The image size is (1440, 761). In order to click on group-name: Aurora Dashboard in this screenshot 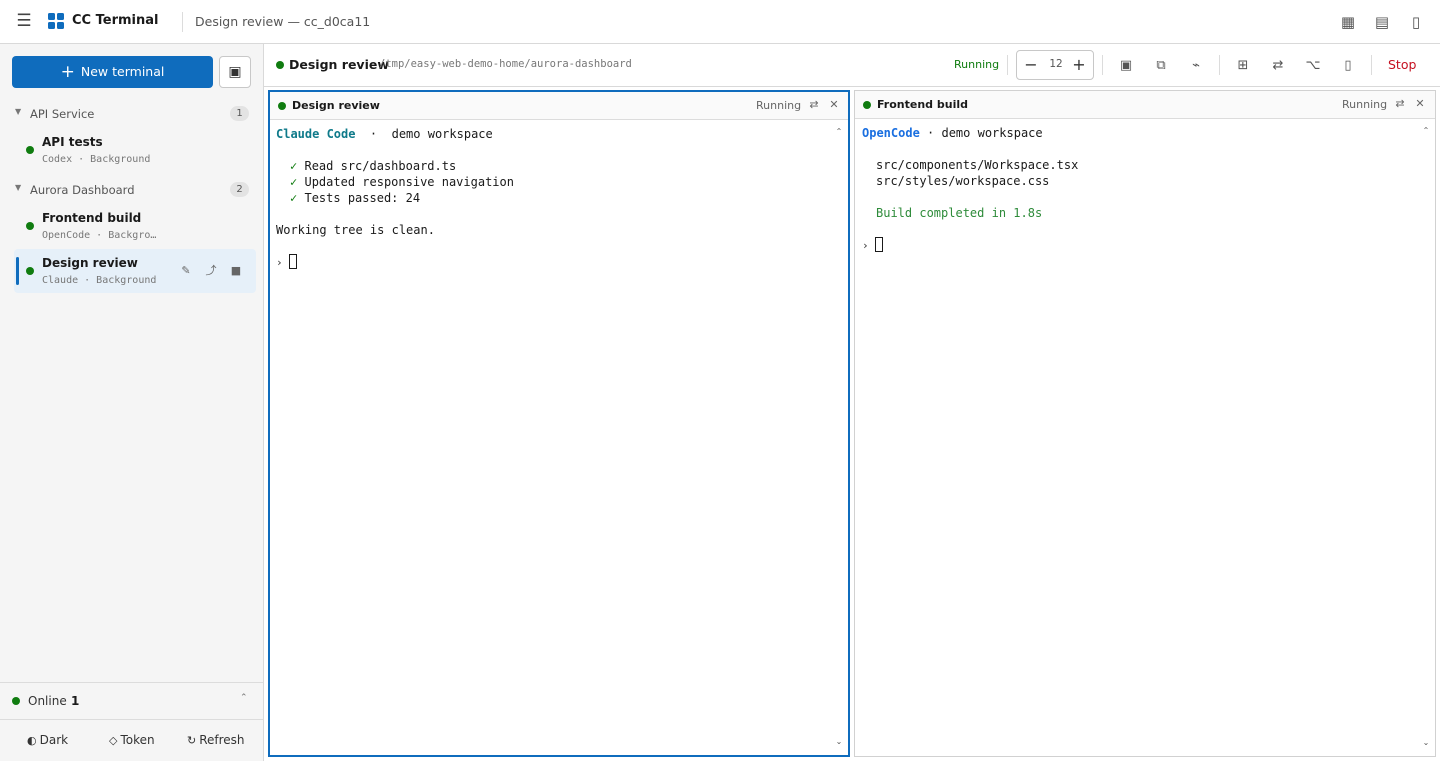, I will do `click(82, 190)`.